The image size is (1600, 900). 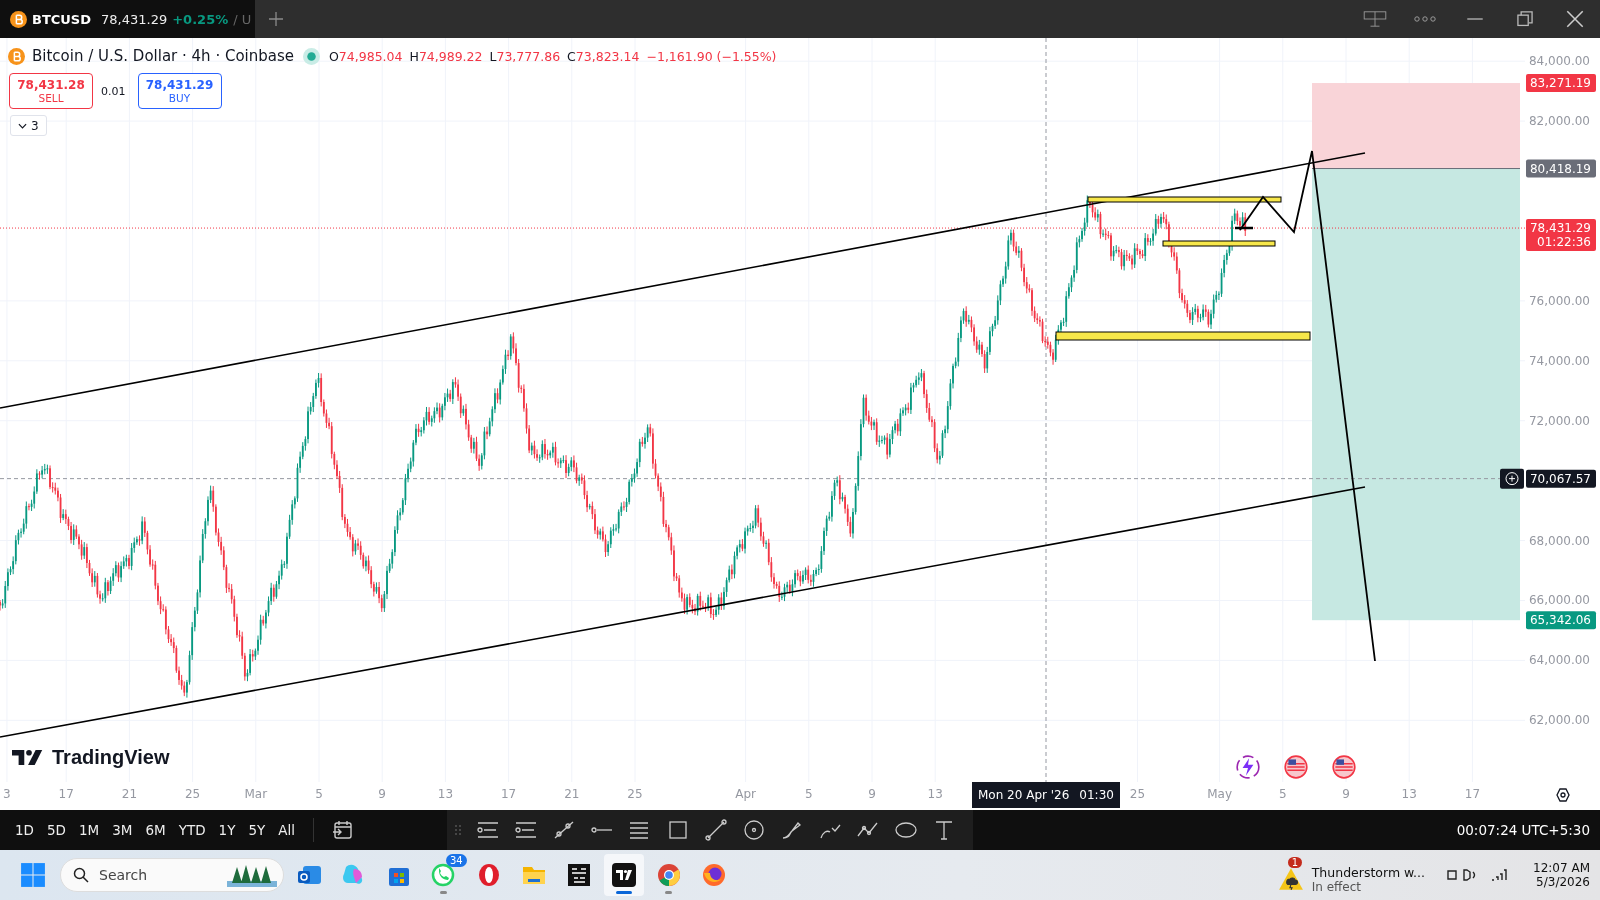 What do you see at coordinates (1563, 795) in the screenshot?
I see `settings-icon` at bounding box center [1563, 795].